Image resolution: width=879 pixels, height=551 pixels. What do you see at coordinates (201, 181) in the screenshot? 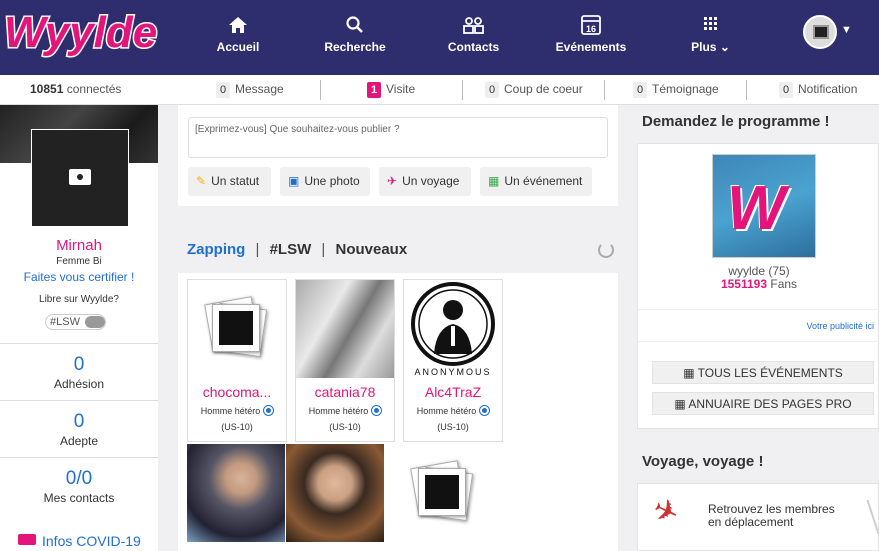
I see `pencil-icon: ✎` at bounding box center [201, 181].